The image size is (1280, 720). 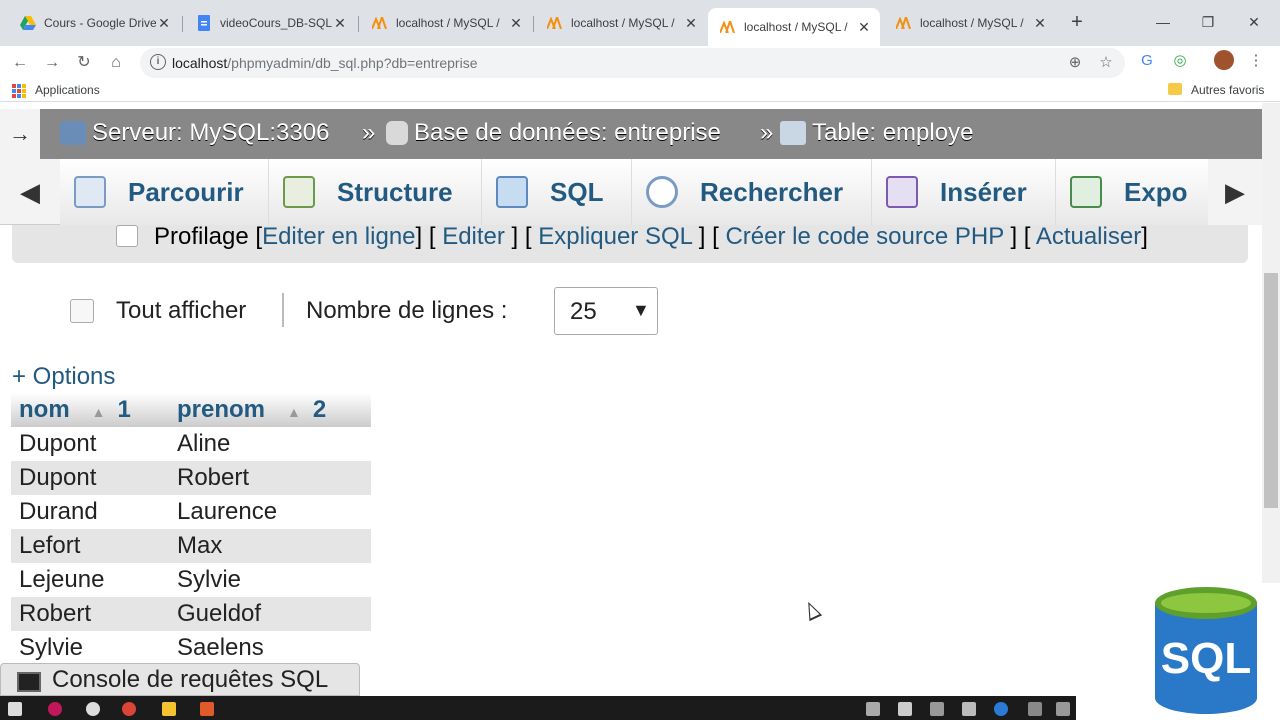 I want to click on sql-console-toggle: Console de requêtes SQL, so click(x=180, y=679).